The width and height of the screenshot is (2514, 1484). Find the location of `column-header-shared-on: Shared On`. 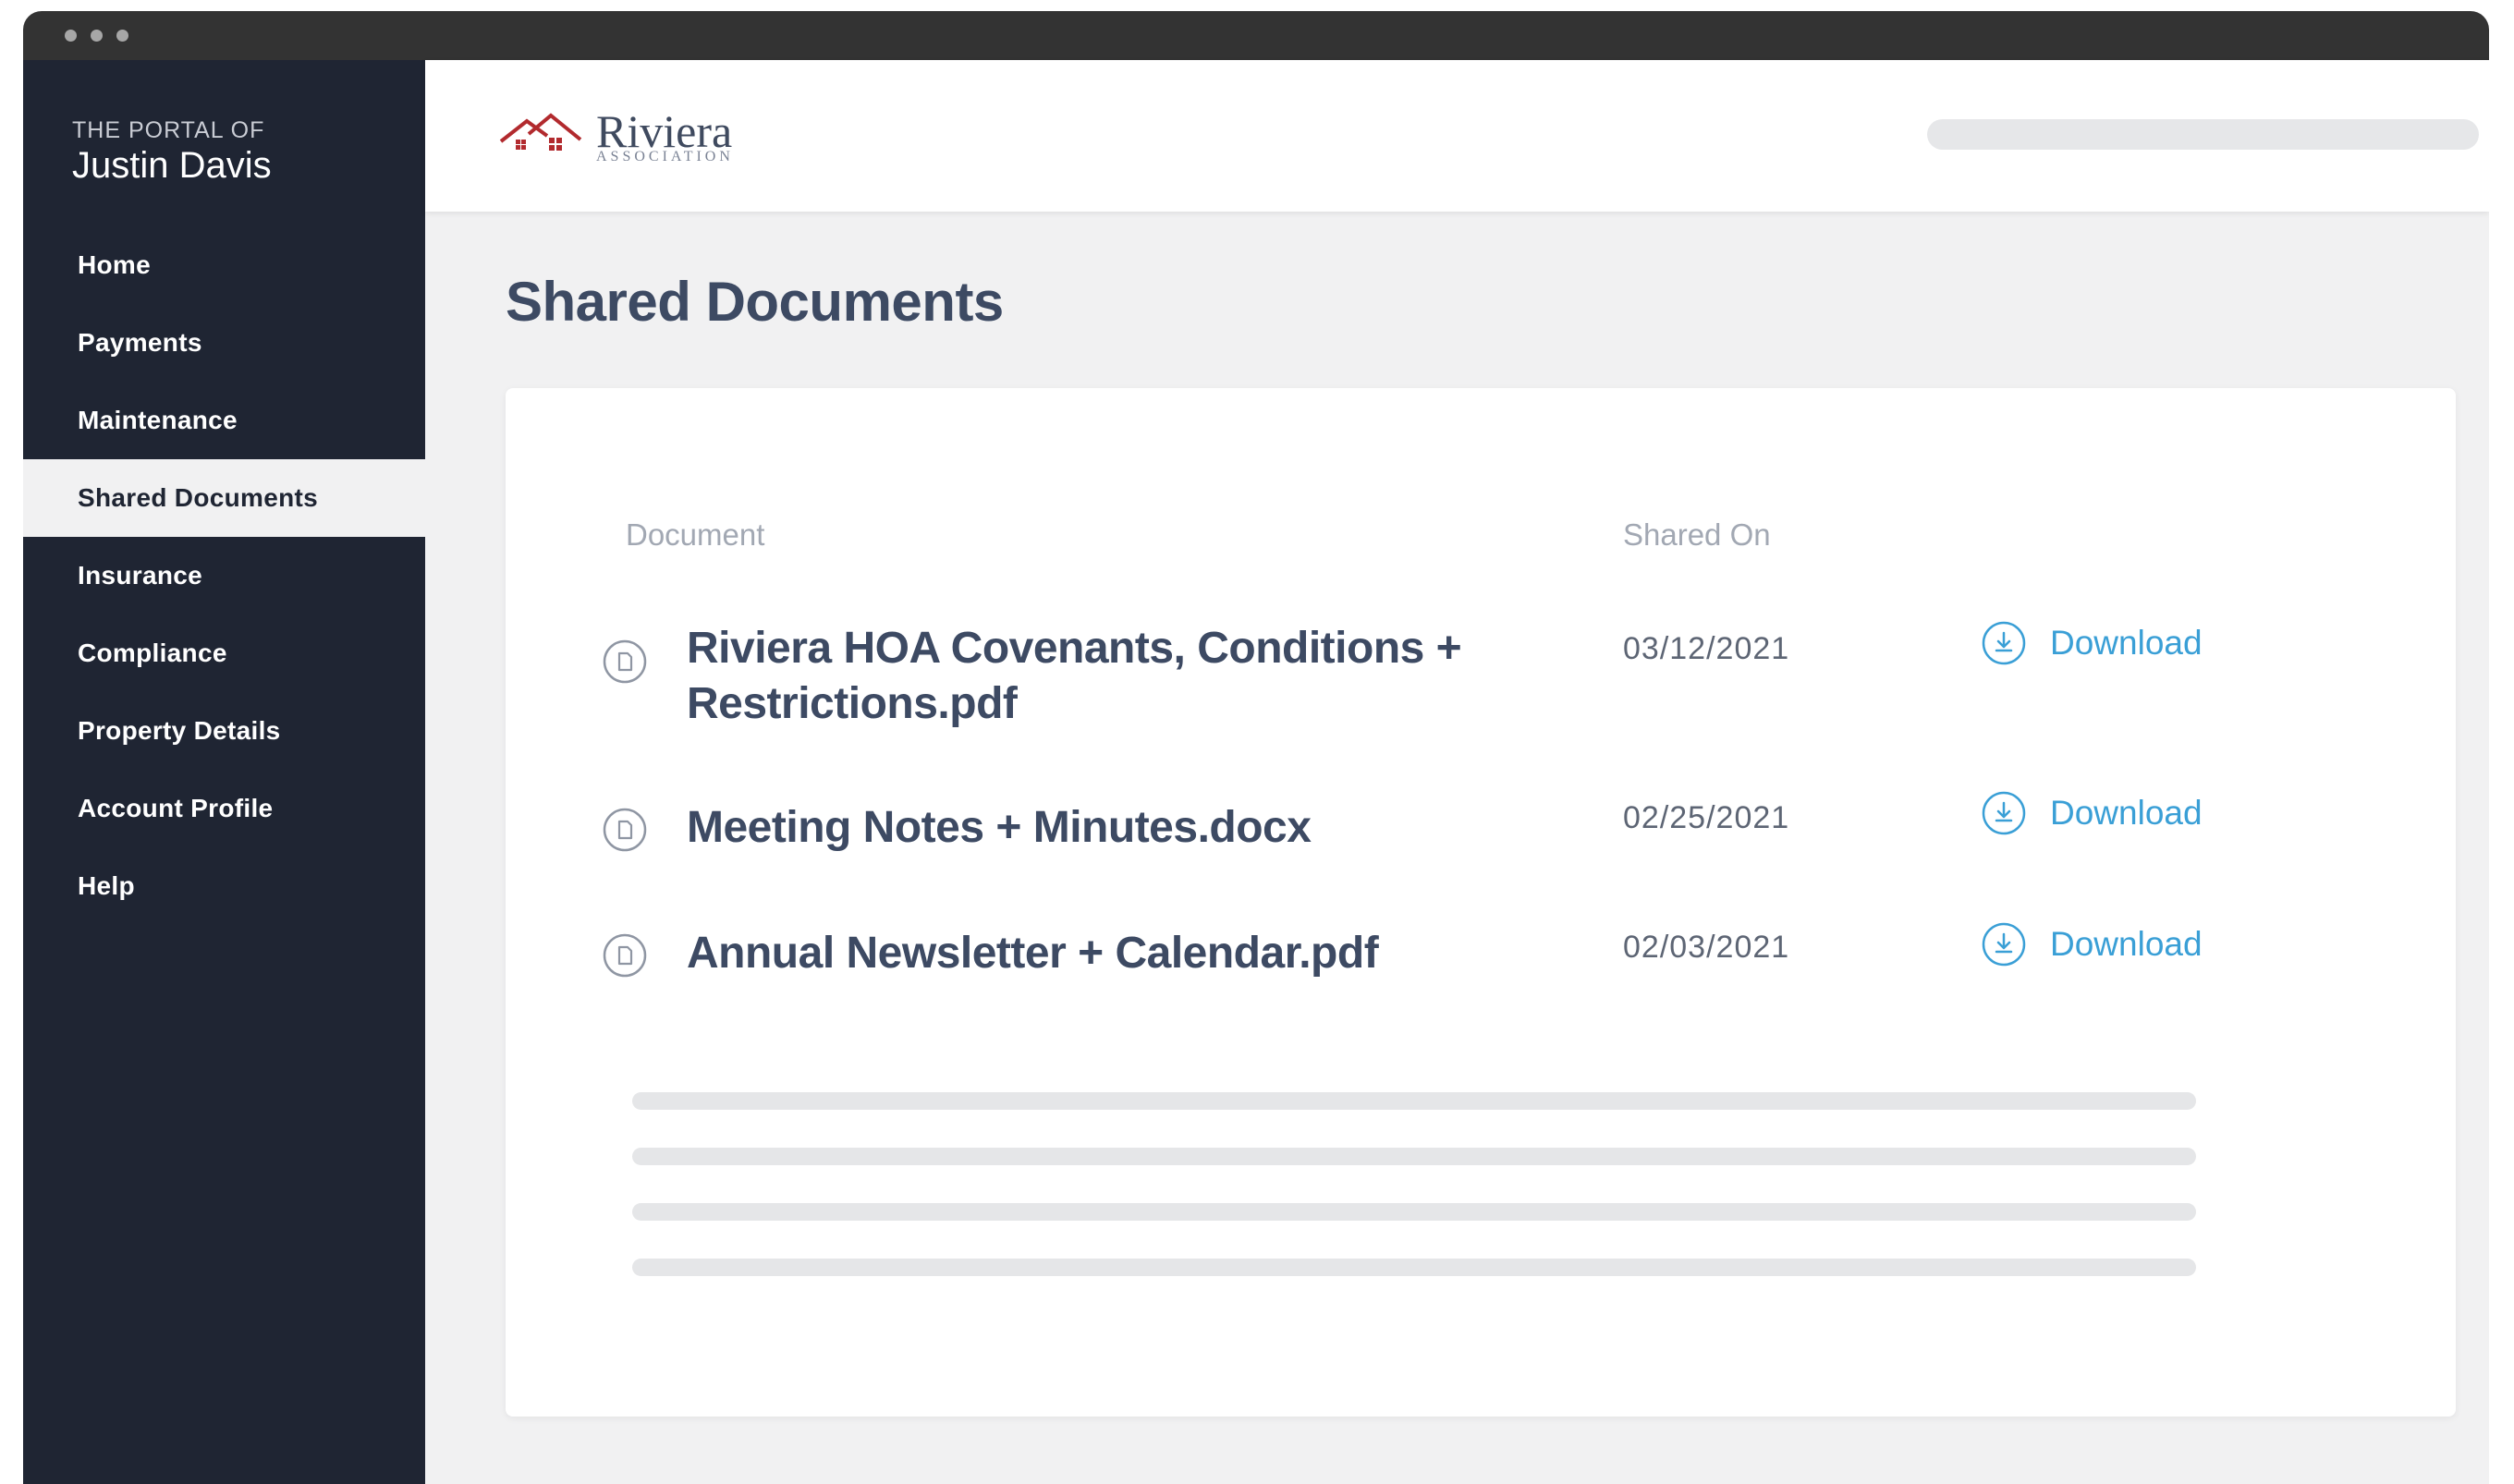

column-header-shared-on: Shared On is located at coordinates (1697, 534).